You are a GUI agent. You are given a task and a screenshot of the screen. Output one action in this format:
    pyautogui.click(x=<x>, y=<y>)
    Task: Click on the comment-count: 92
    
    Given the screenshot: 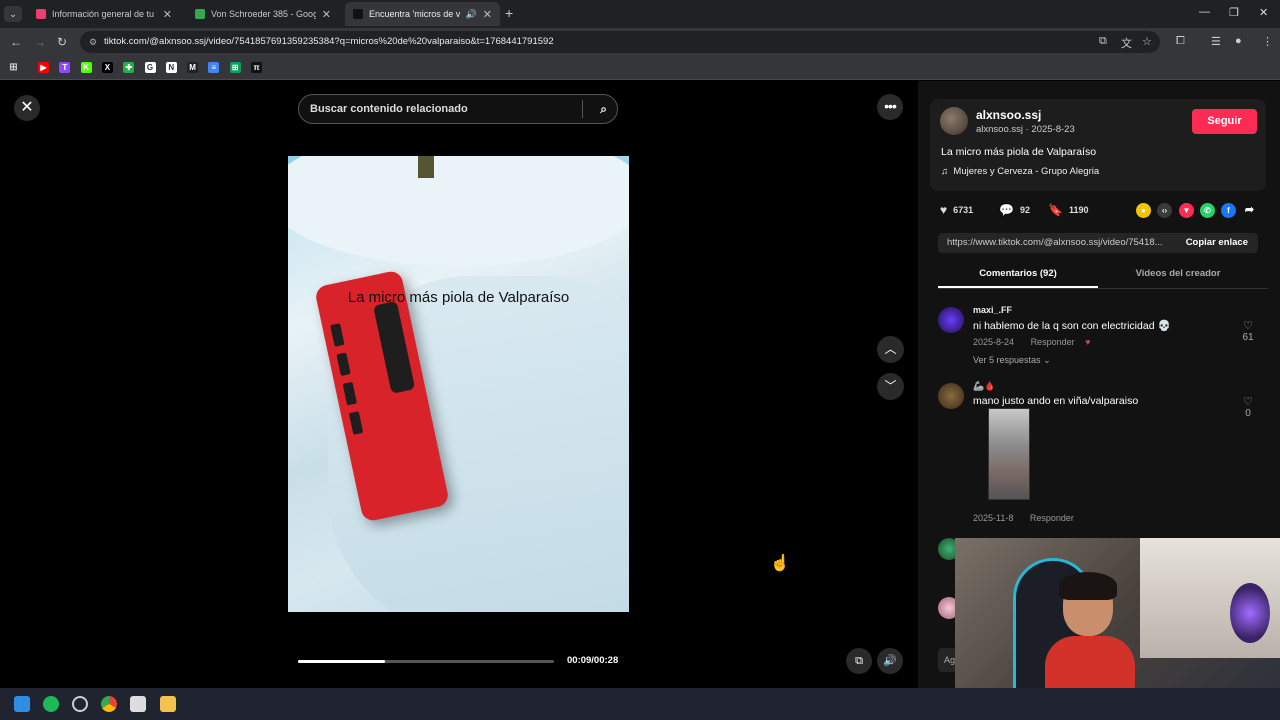 What is the action you would take?
    pyautogui.click(x=1024, y=210)
    